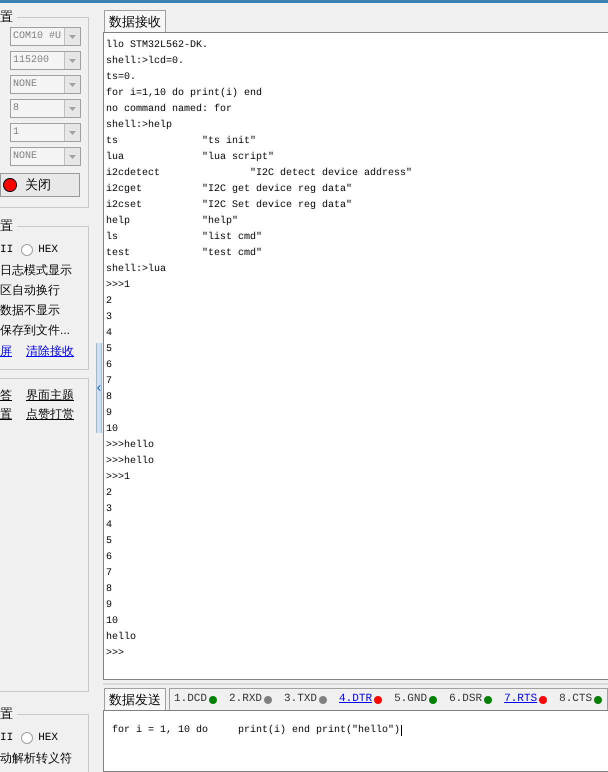 The height and width of the screenshot is (772, 608). What do you see at coordinates (185, 253) in the screenshot?
I see `output-line: test "test cmd"` at bounding box center [185, 253].